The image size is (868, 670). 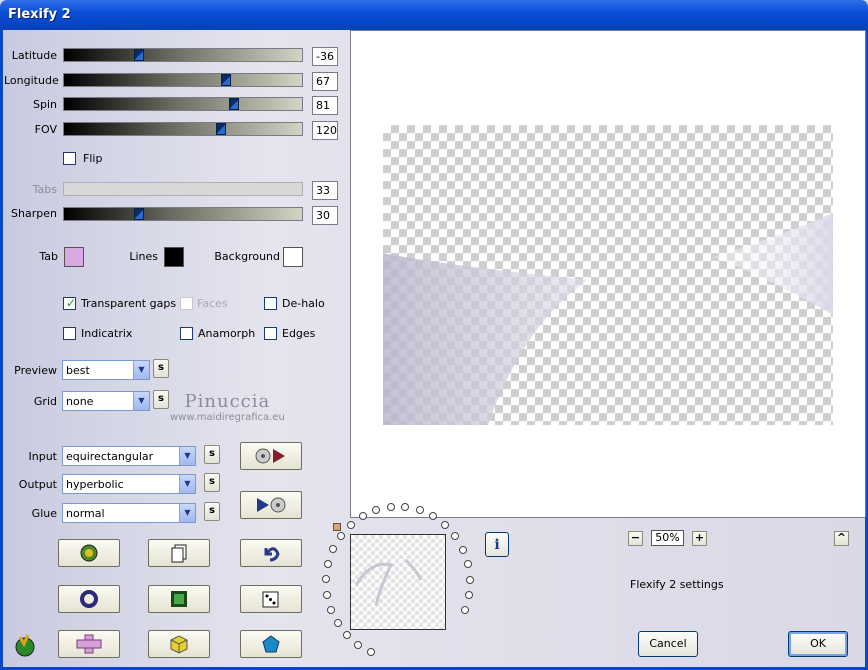 I want to click on scroll-up-button: ^, so click(x=841, y=538).